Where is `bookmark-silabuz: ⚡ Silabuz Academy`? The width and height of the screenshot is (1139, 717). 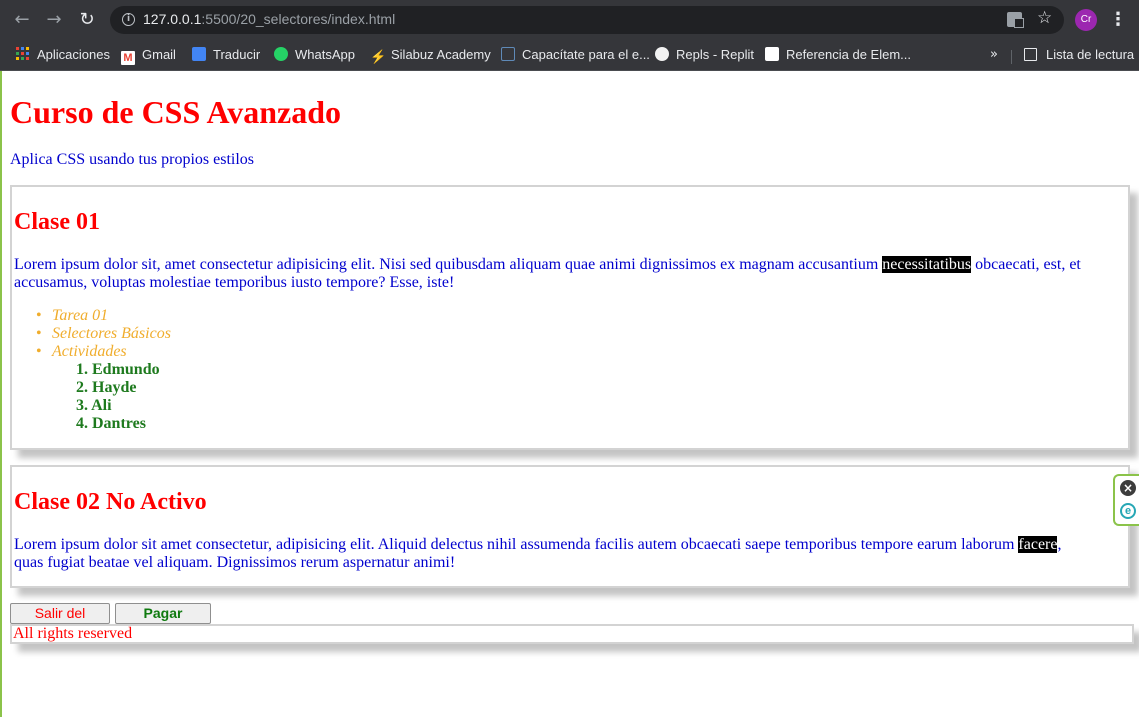 bookmark-silabuz: ⚡ Silabuz Academy is located at coordinates (430, 55).